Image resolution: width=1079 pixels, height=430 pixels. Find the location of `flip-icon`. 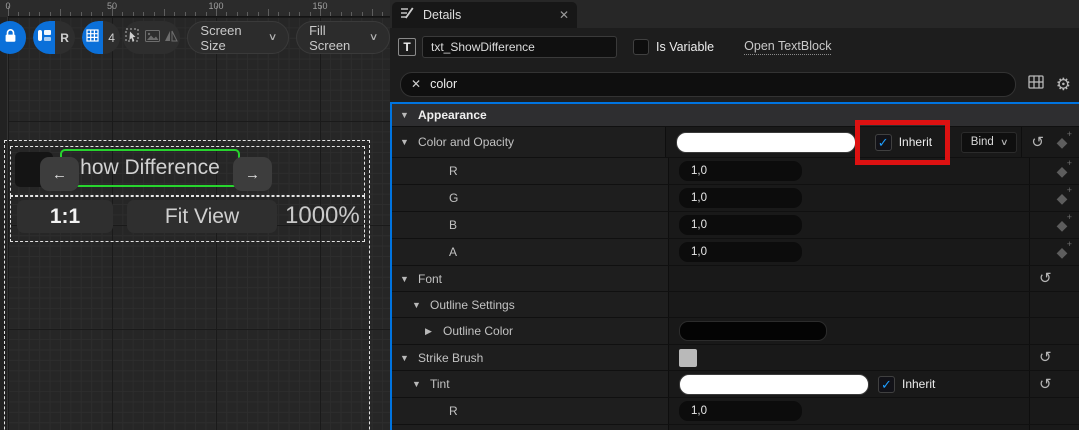

flip-icon is located at coordinates (171, 38).